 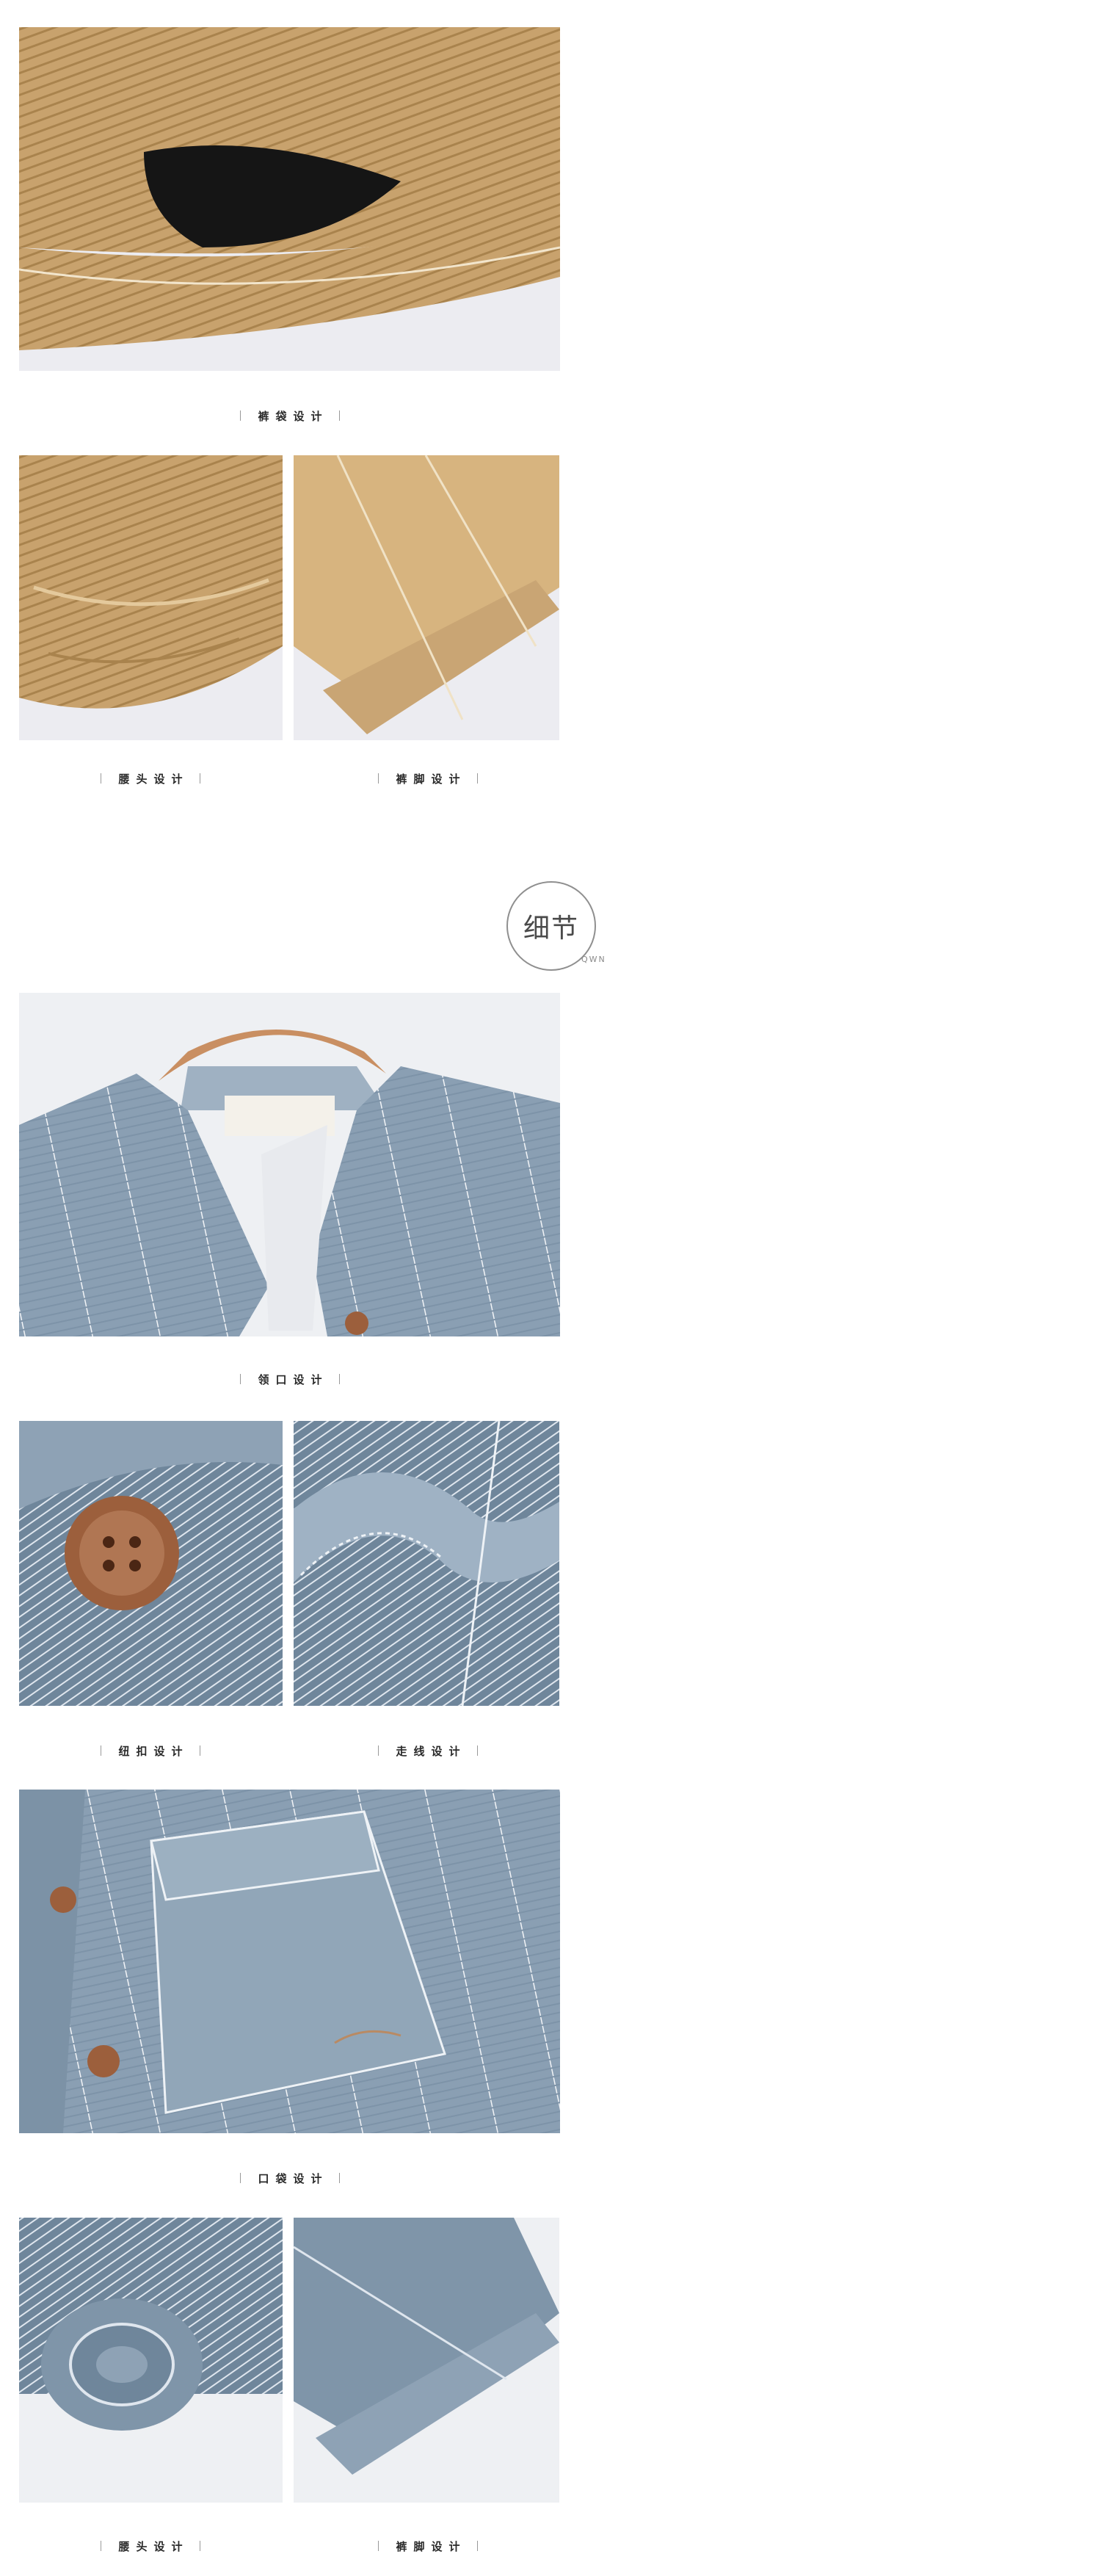 I want to click on stitch-caption: 走线设计, so click(x=428, y=1750).